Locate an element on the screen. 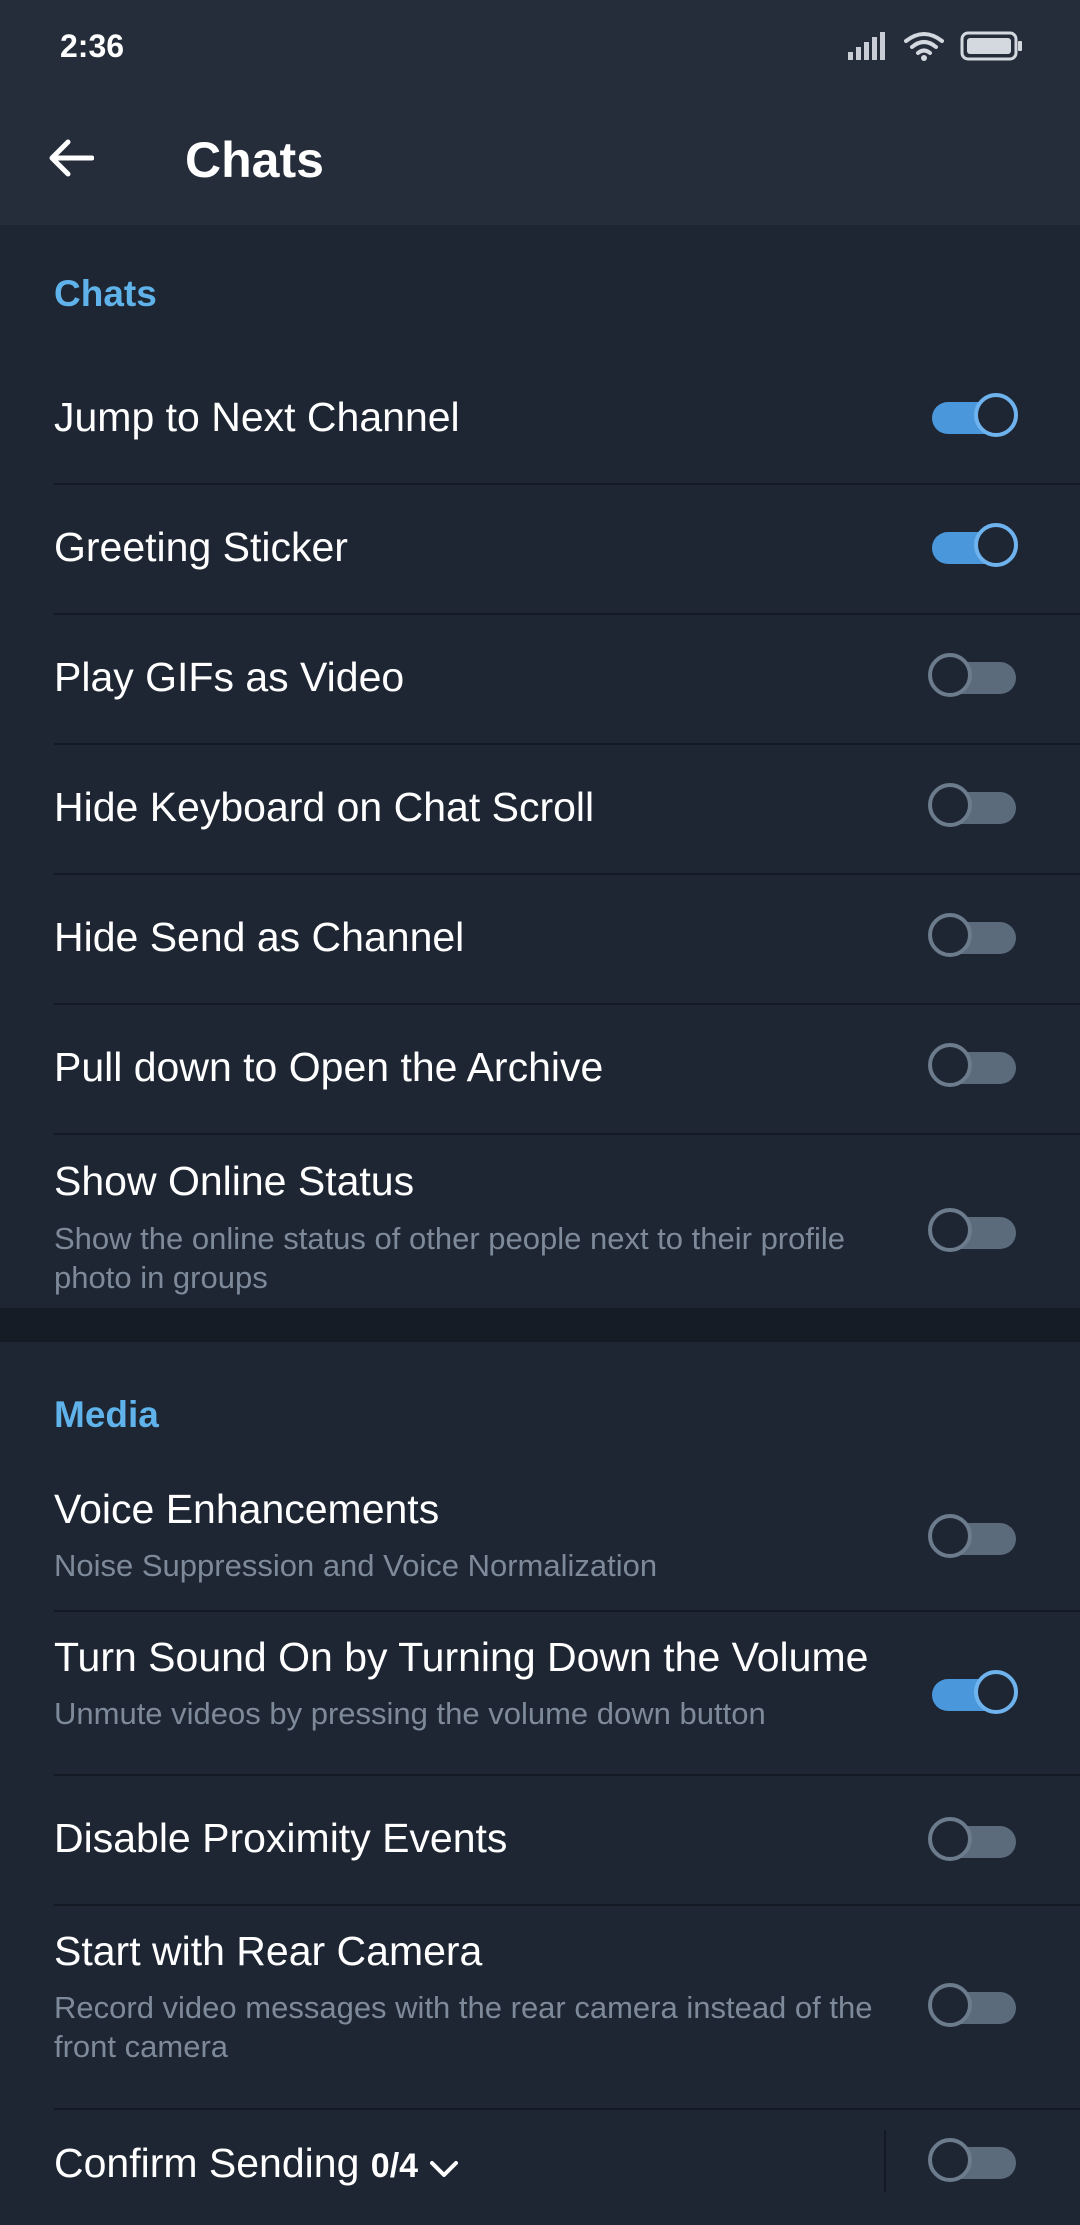  section-header-chats: Chats is located at coordinates (105, 293).